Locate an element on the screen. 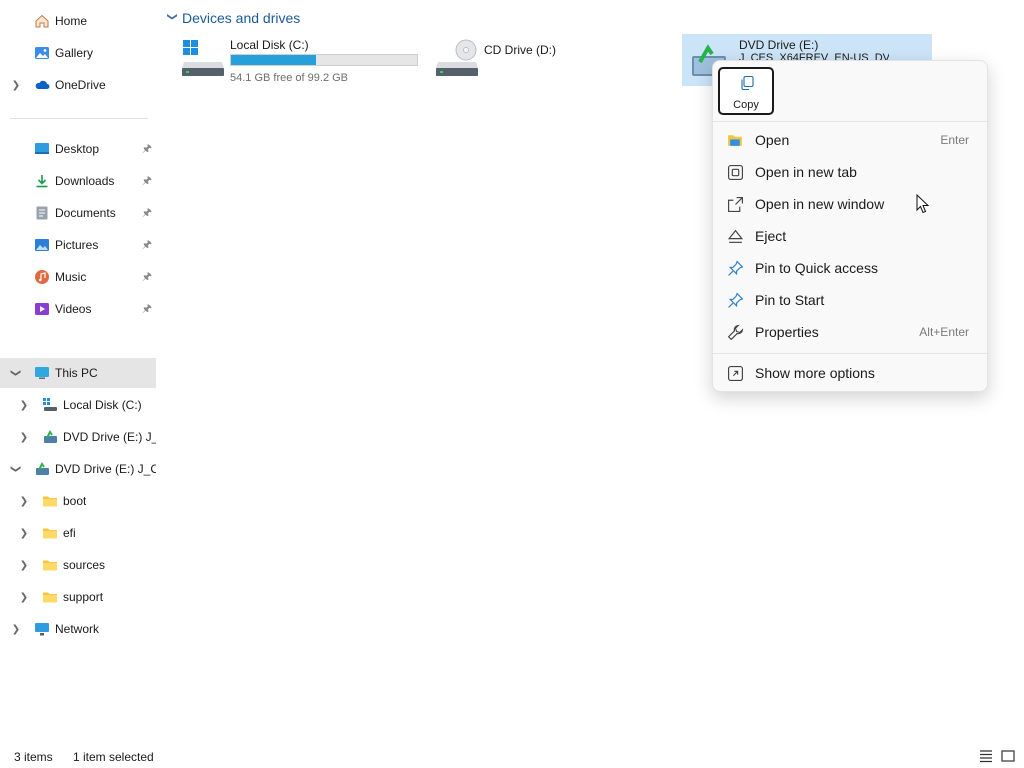 The height and width of the screenshot is (768, 1024). tiles-view-icon is located at coordinates (1008, 756).